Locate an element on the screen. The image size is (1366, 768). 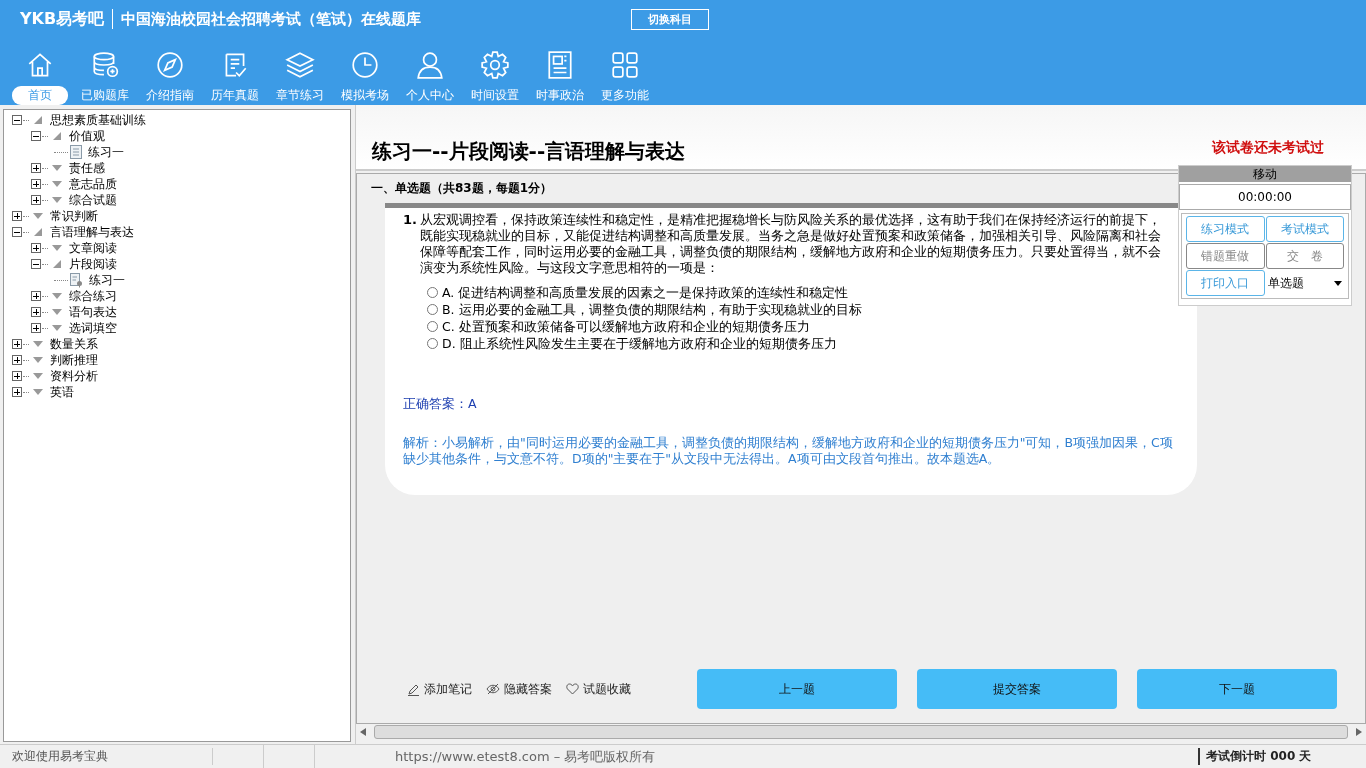
tree-item: 文章阅读 is located at coordinates (93, 248).